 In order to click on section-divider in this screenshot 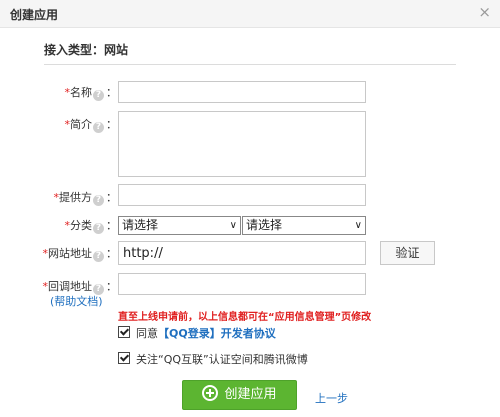, I will do `click(250, 64)`.